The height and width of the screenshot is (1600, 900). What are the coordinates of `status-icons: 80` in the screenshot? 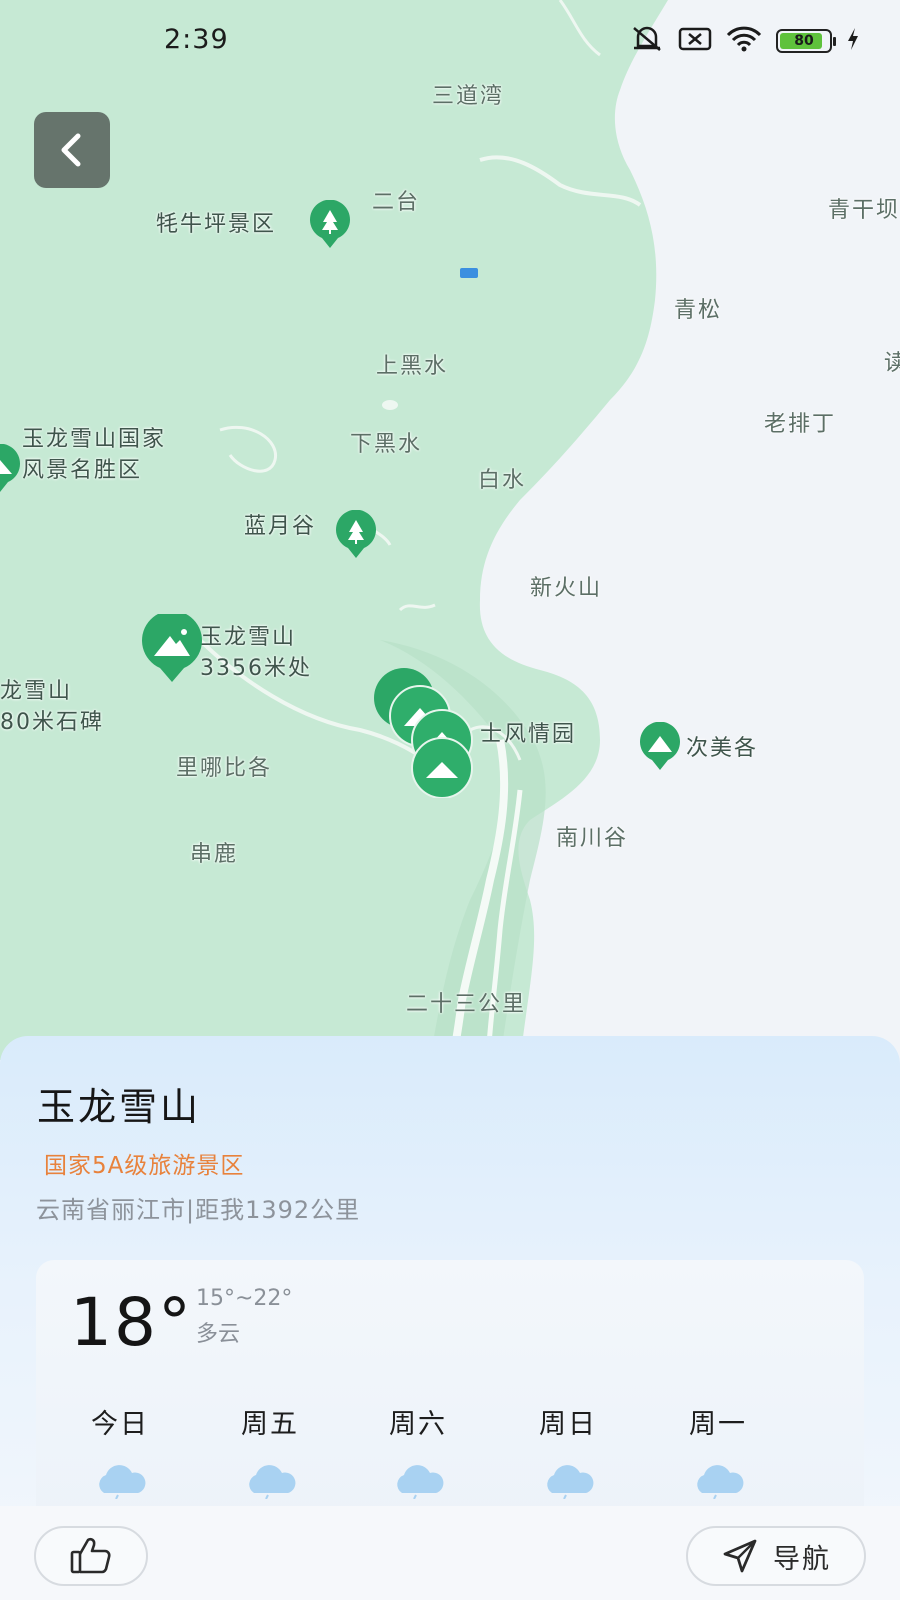 It's located at (745, 41).